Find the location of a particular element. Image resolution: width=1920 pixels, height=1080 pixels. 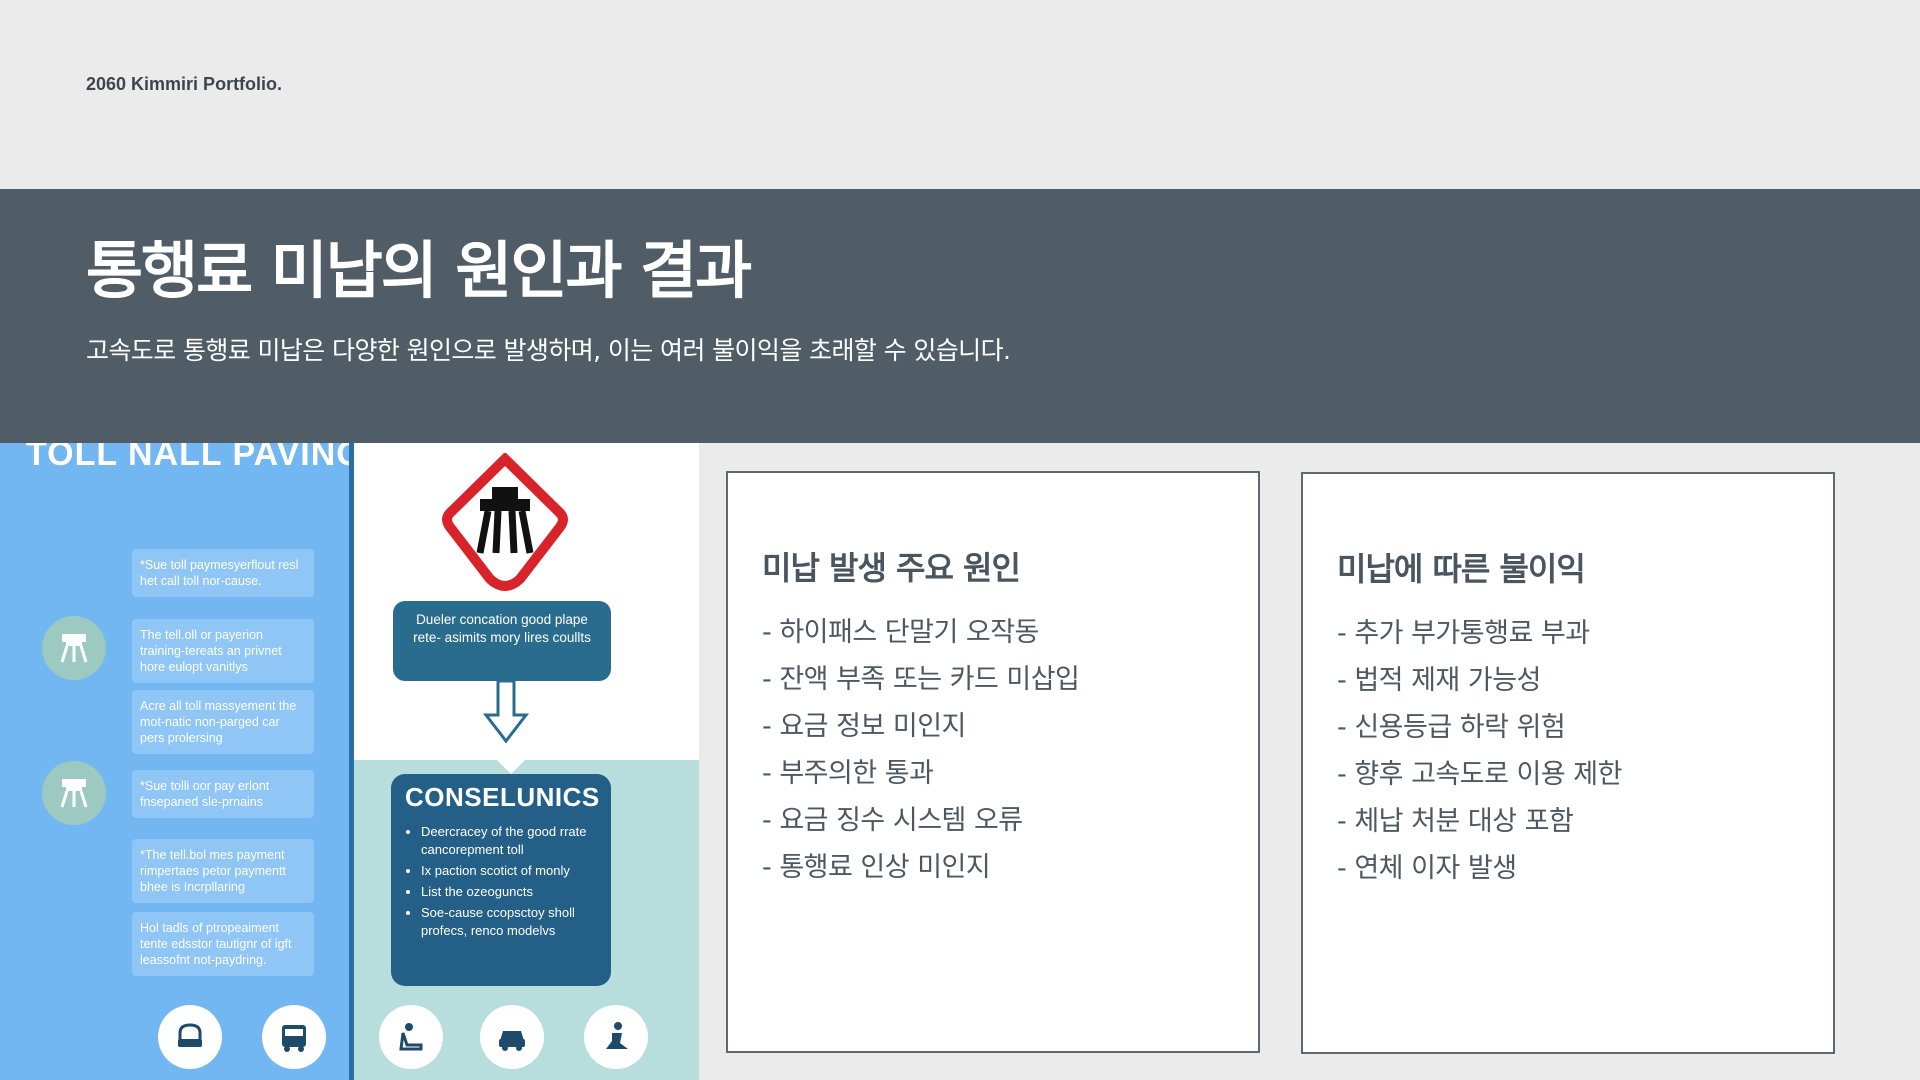

arrow-down-icon is located at coordinates (506, 711).